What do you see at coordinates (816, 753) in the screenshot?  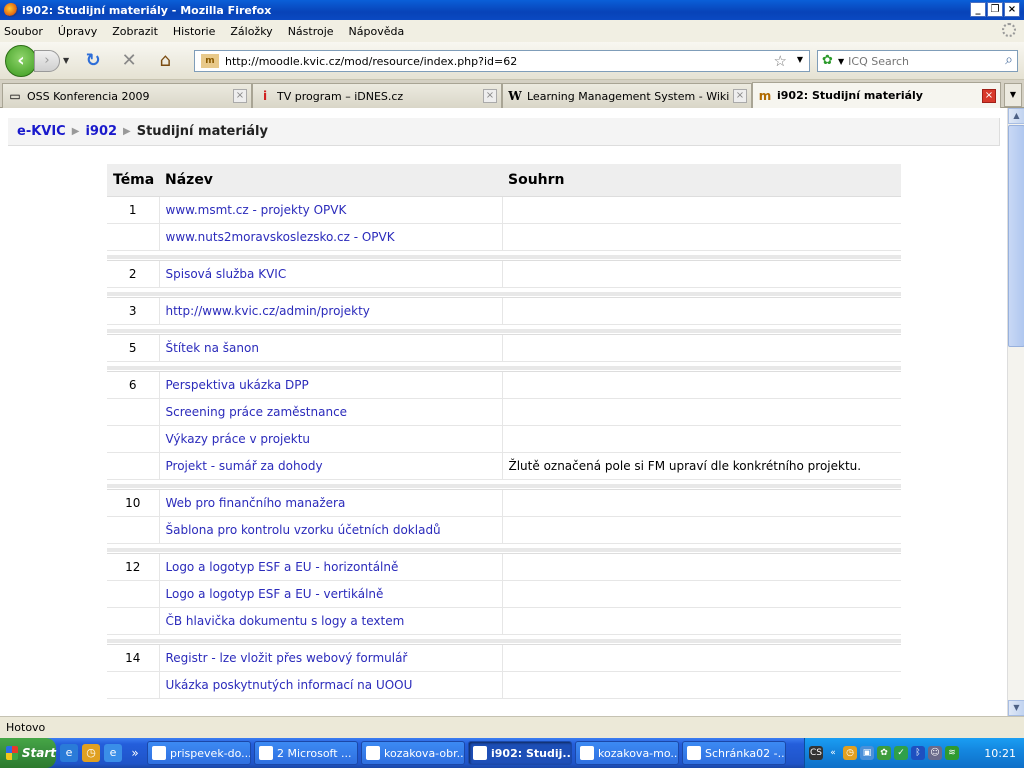 I see `tray-cs-icon: CS` at bounding box center [816, 753].